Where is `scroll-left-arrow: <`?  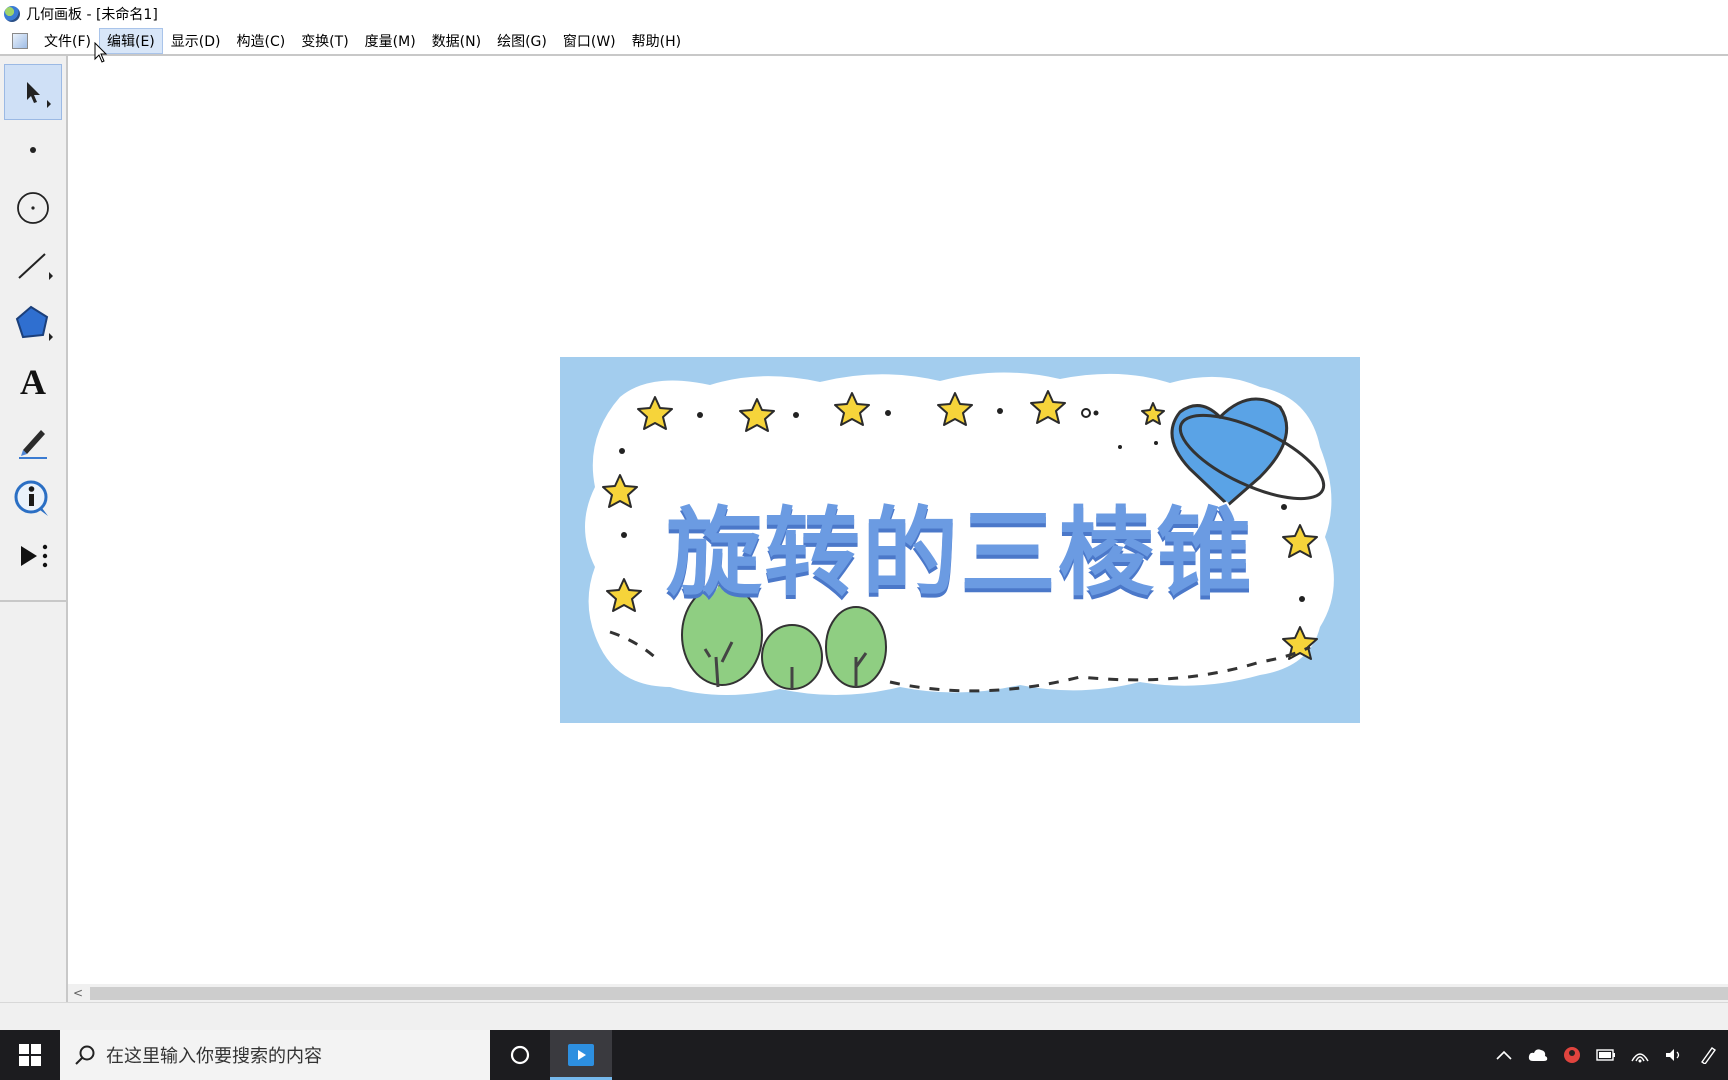 scroll-left-arrow: < is located at coordinates (78, 993).